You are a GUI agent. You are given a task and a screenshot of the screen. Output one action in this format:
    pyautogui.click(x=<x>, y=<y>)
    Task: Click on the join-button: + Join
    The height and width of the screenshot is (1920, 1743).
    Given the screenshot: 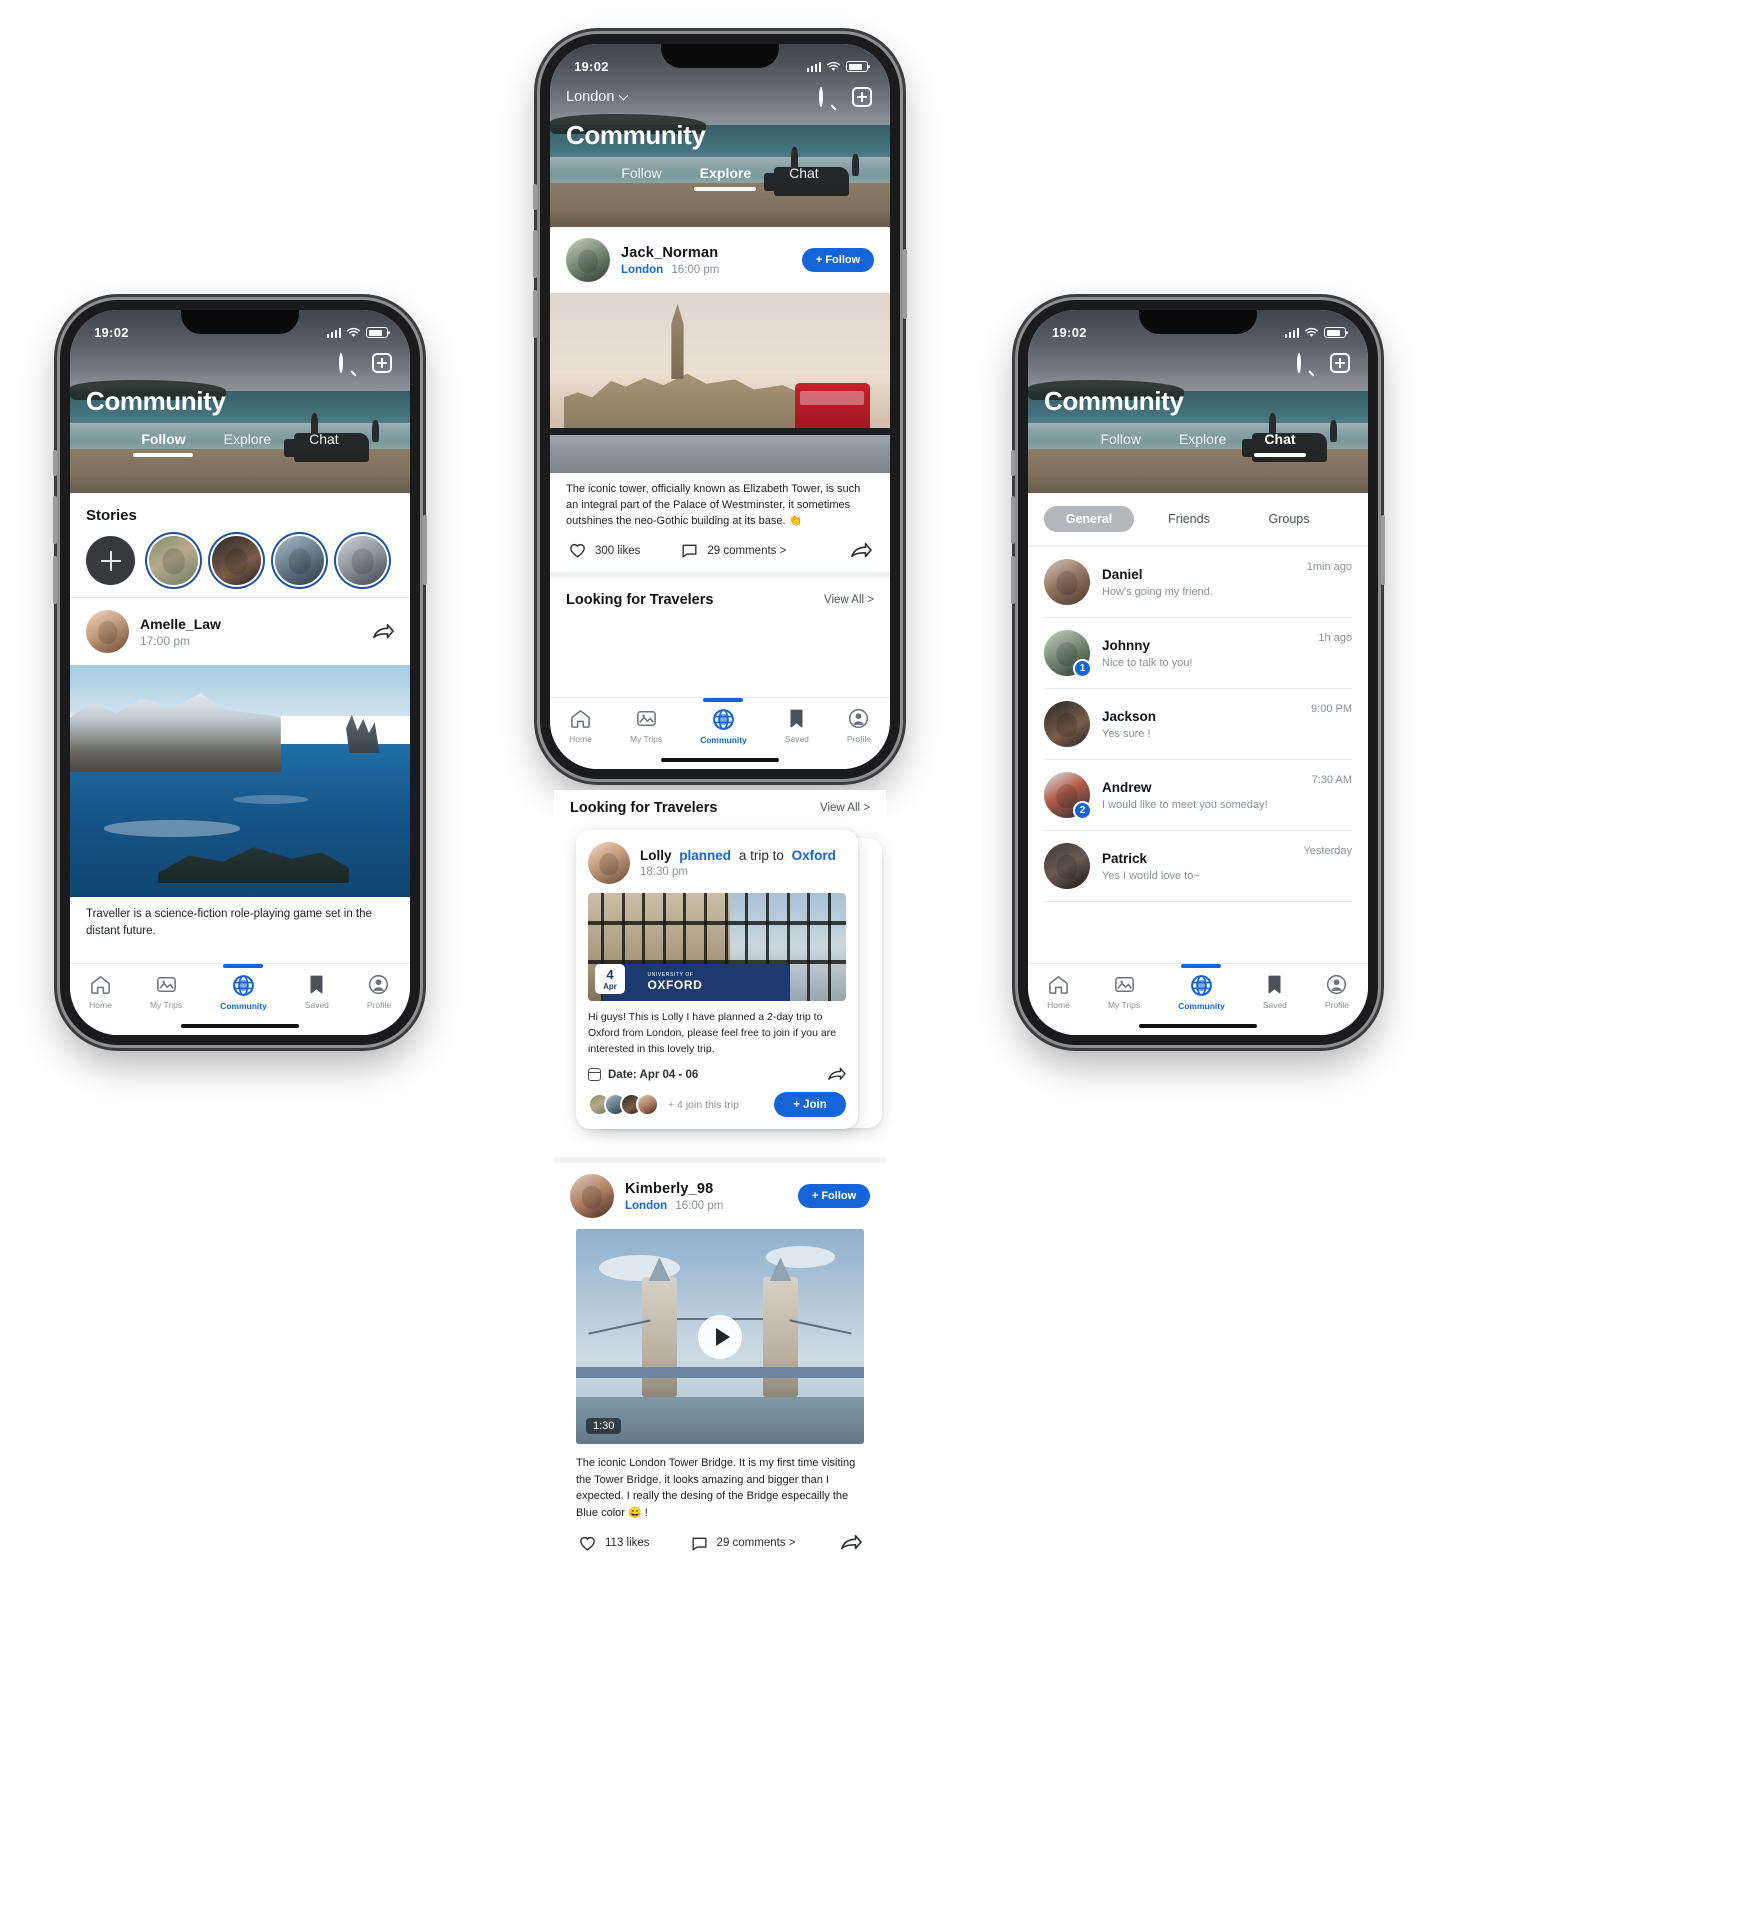 What is the action you would take?
    pyautogui.click(x=810, y=1105)
    